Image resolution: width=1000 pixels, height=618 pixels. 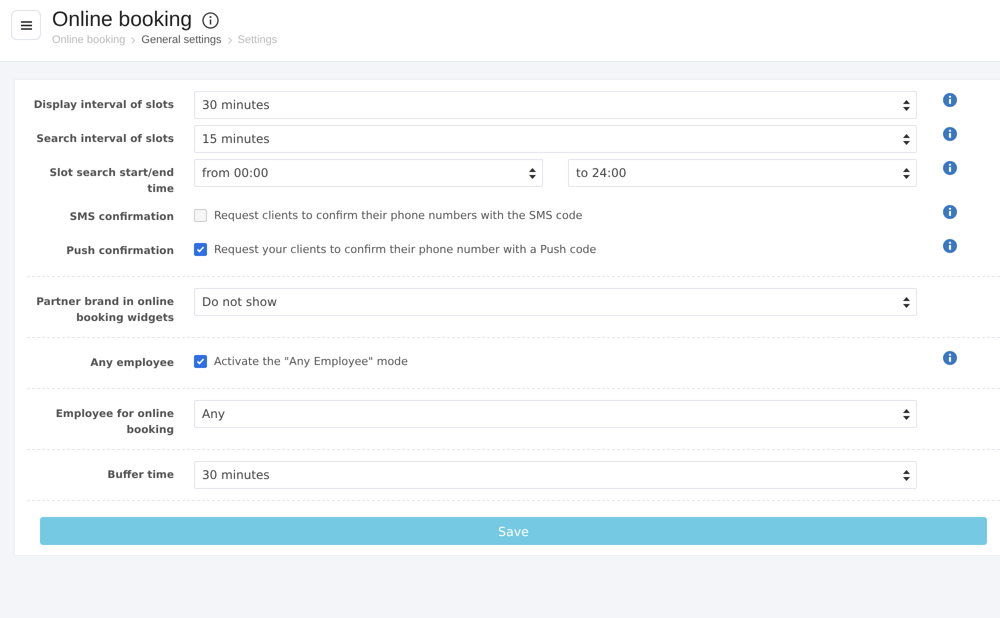 What do you see at coordinates (368, 173) in the screenshot?
I see `select-field: from 00:00` at bounding box center [368, 173].